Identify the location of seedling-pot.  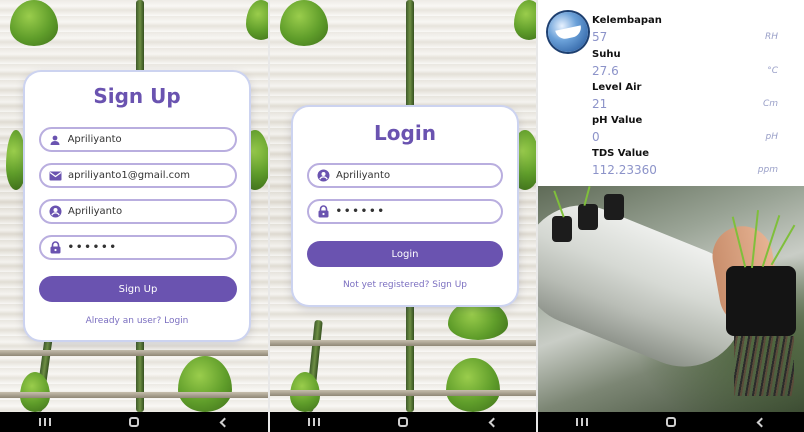
(761, 301).